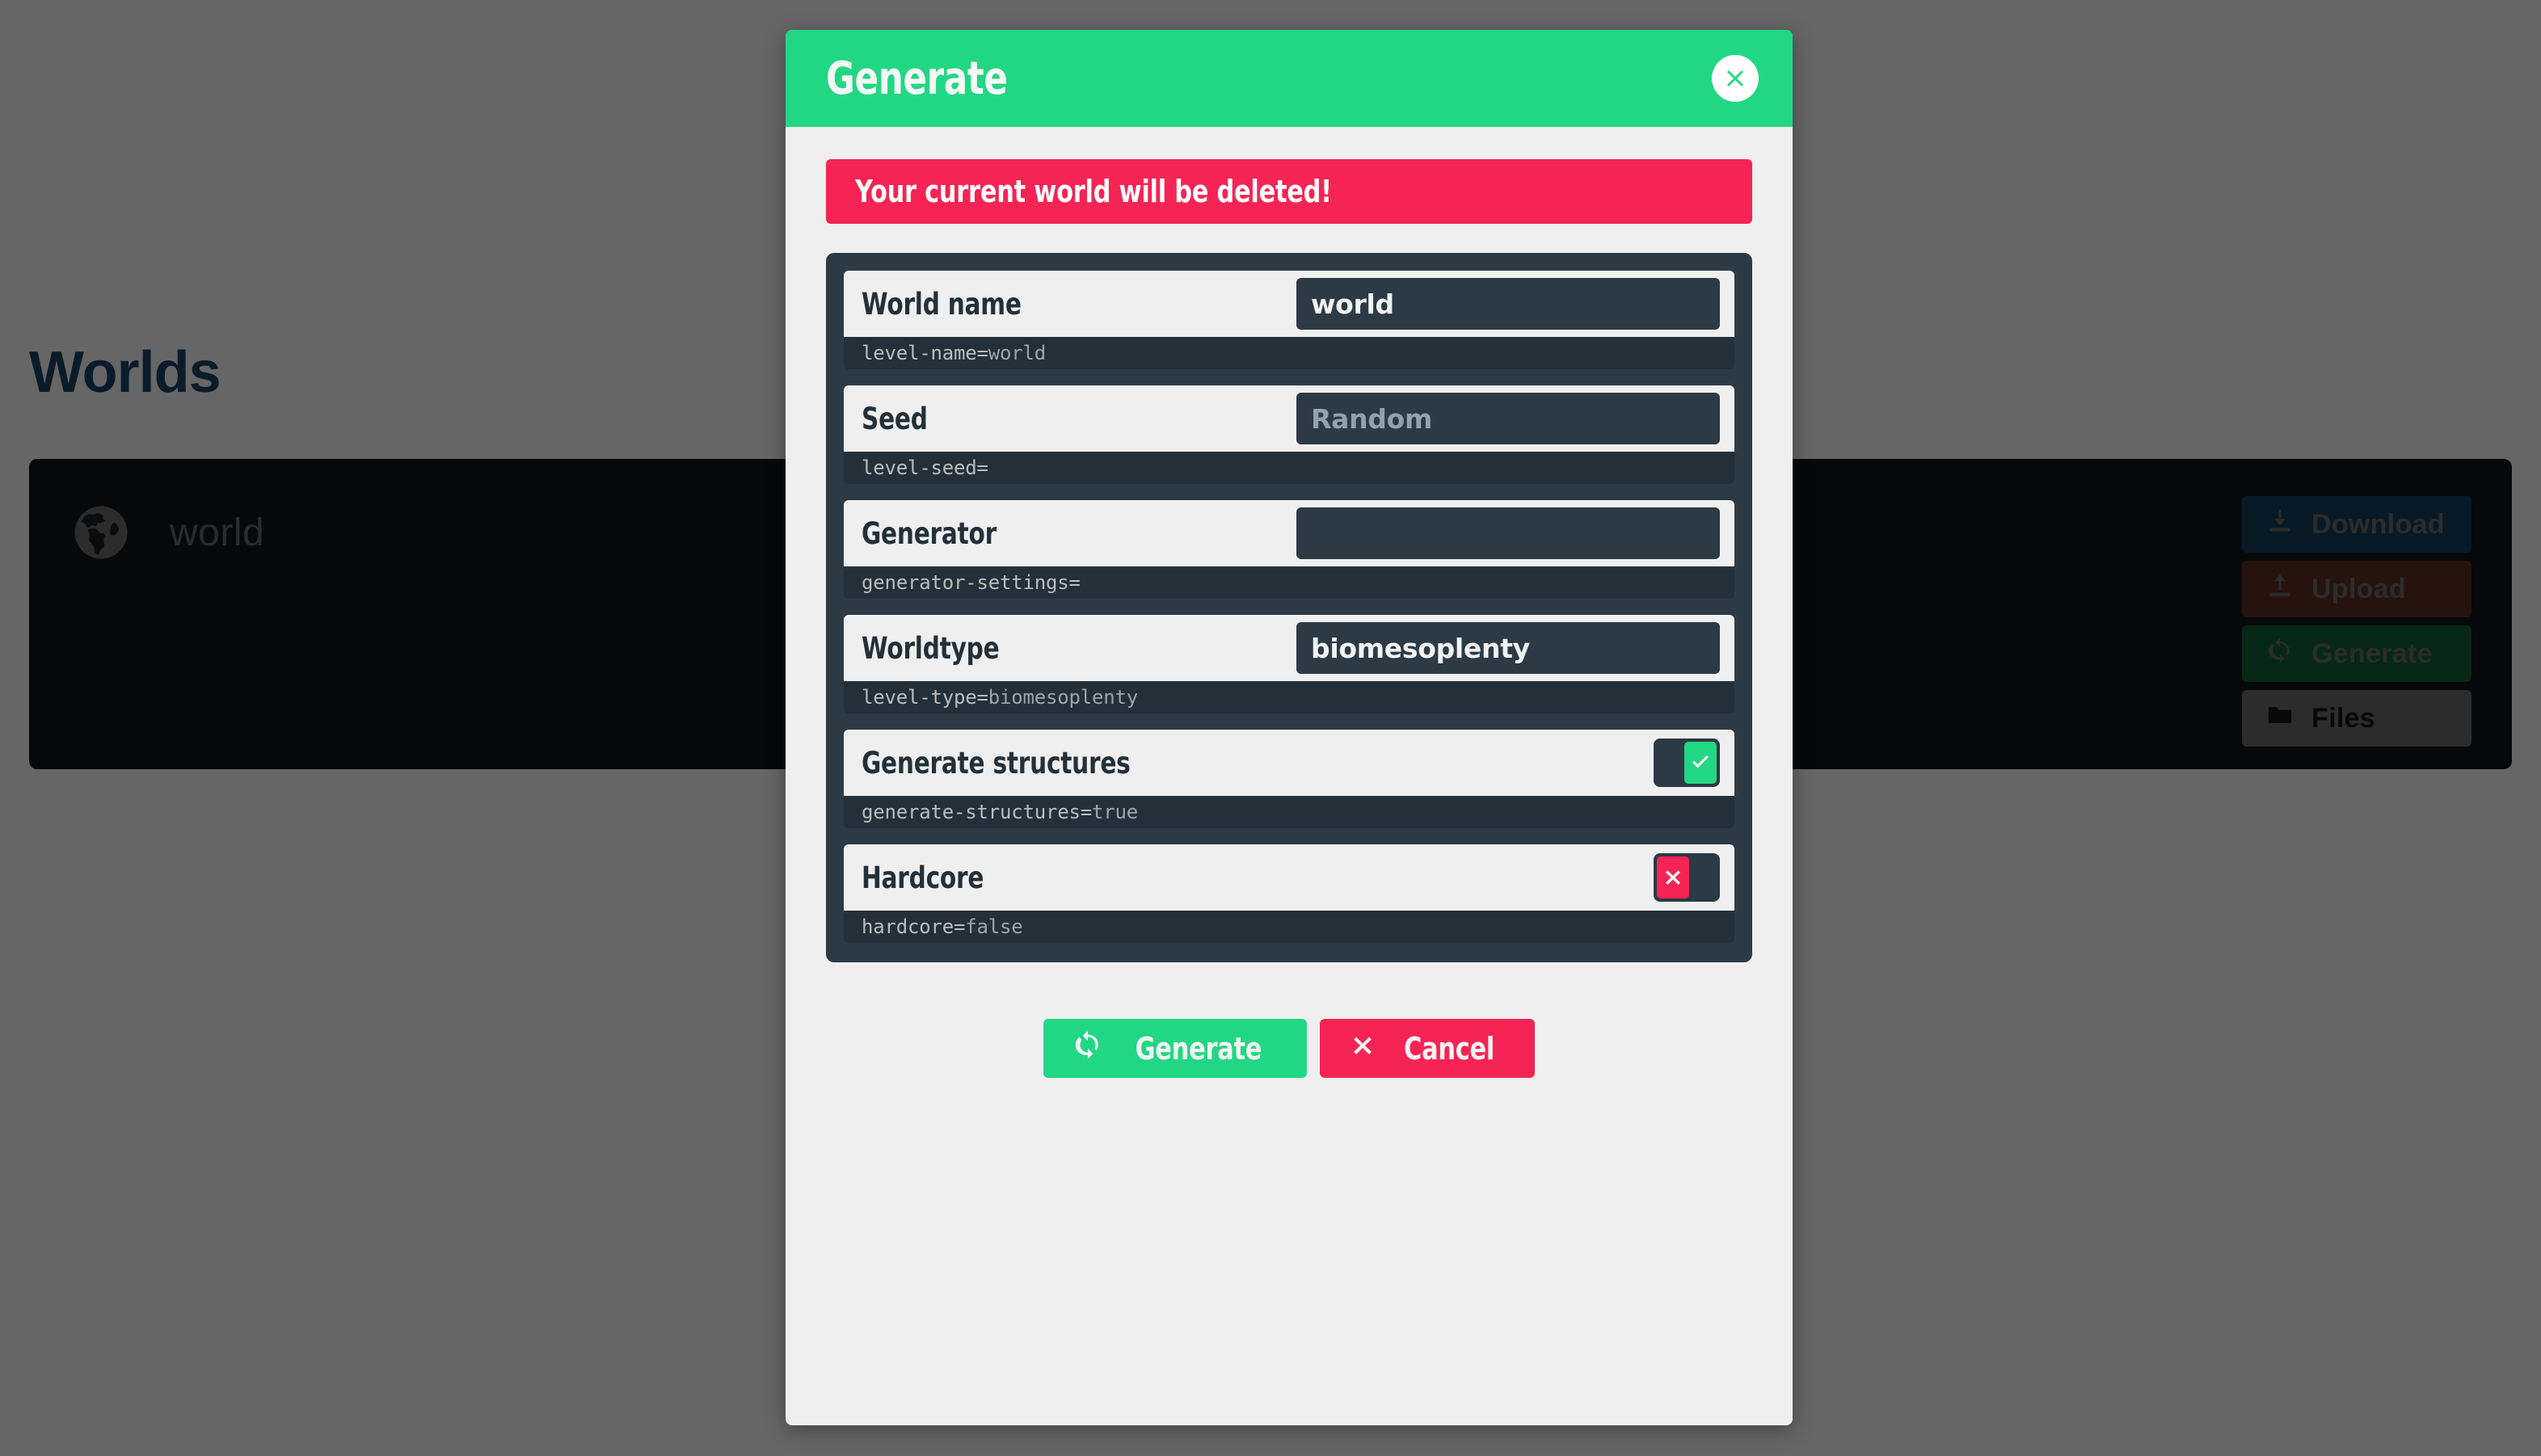 This screenshot has width=2541, height=1456. What do you see at coordinates (1508, 533) in the screenshot?
I see `generator-input` at bounding box center [1508, 533].